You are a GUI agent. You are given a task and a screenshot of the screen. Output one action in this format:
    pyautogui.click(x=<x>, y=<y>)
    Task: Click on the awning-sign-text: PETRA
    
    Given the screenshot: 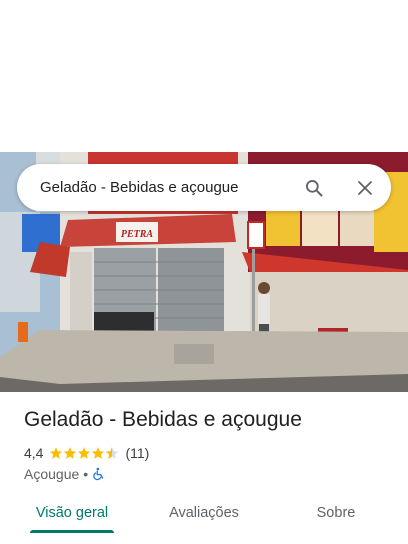 What is the action you would take?
    pyautogui.click(x=137, y=234)
    